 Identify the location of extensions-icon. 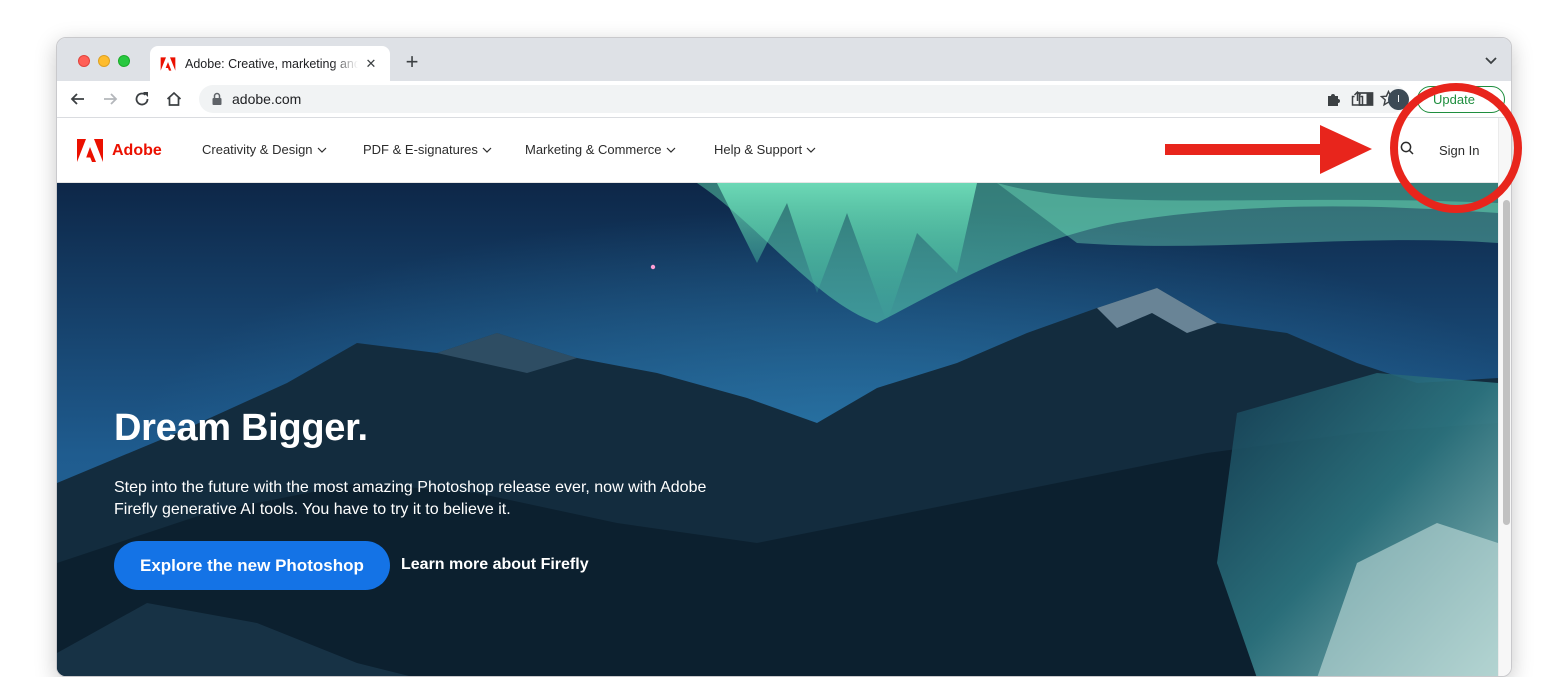
(1334, 99).